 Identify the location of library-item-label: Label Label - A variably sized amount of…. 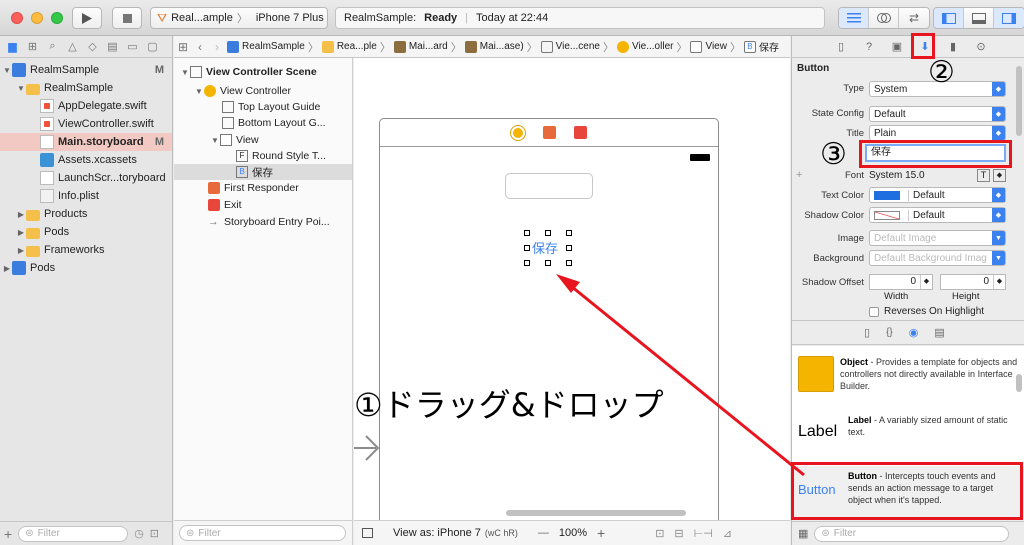
(908, 430).